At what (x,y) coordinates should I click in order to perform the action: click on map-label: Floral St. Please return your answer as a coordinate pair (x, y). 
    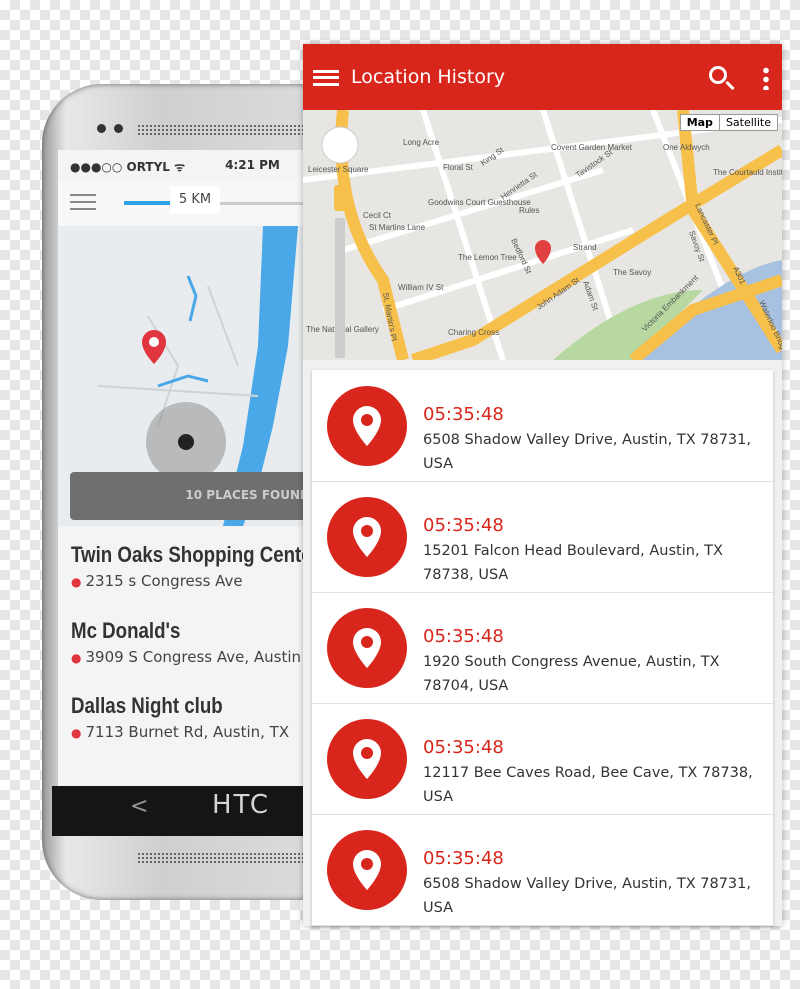
    Looking at the image, I should click on (458, 167).